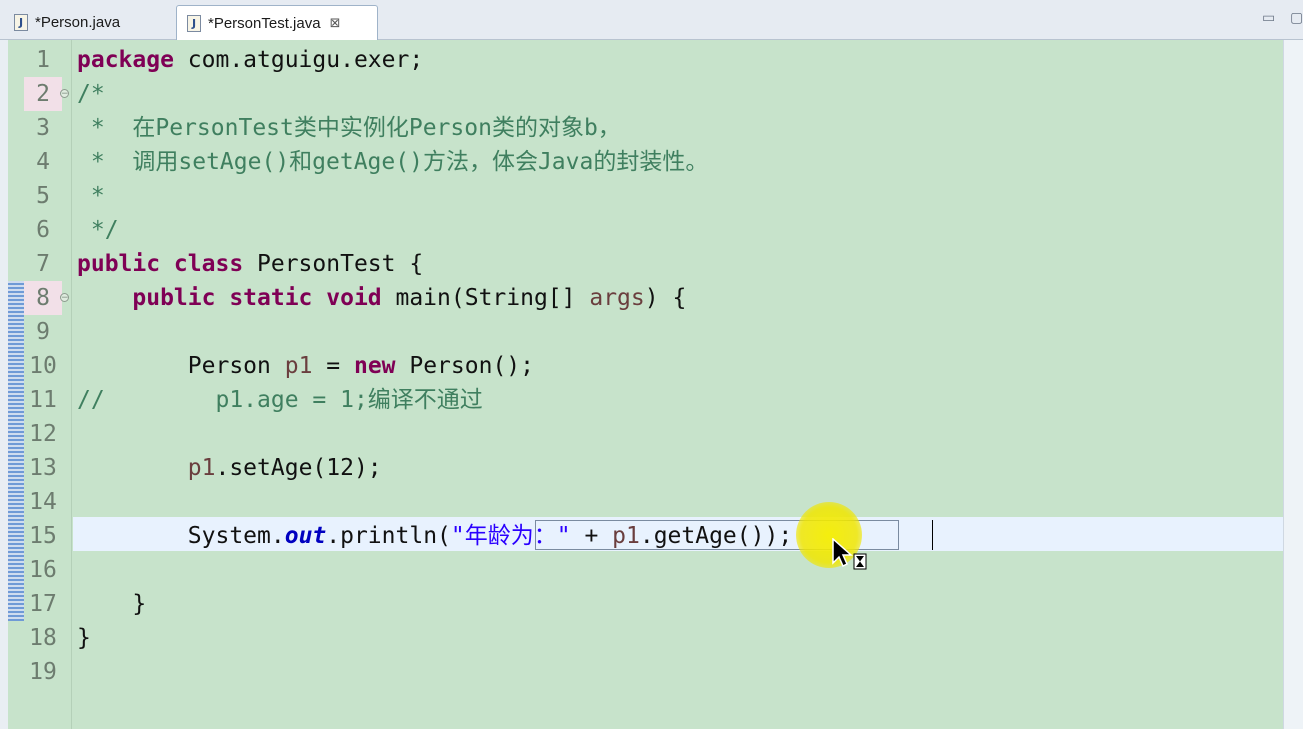 This screenshot has height=729, width=1303. What do you see at coordinates (651, 20) in the screenshot?
I see `editor-tab-bar: J *Person.java J *PersonTest.java ⊠ ▭ ▢` at bounding box center [651, 20].